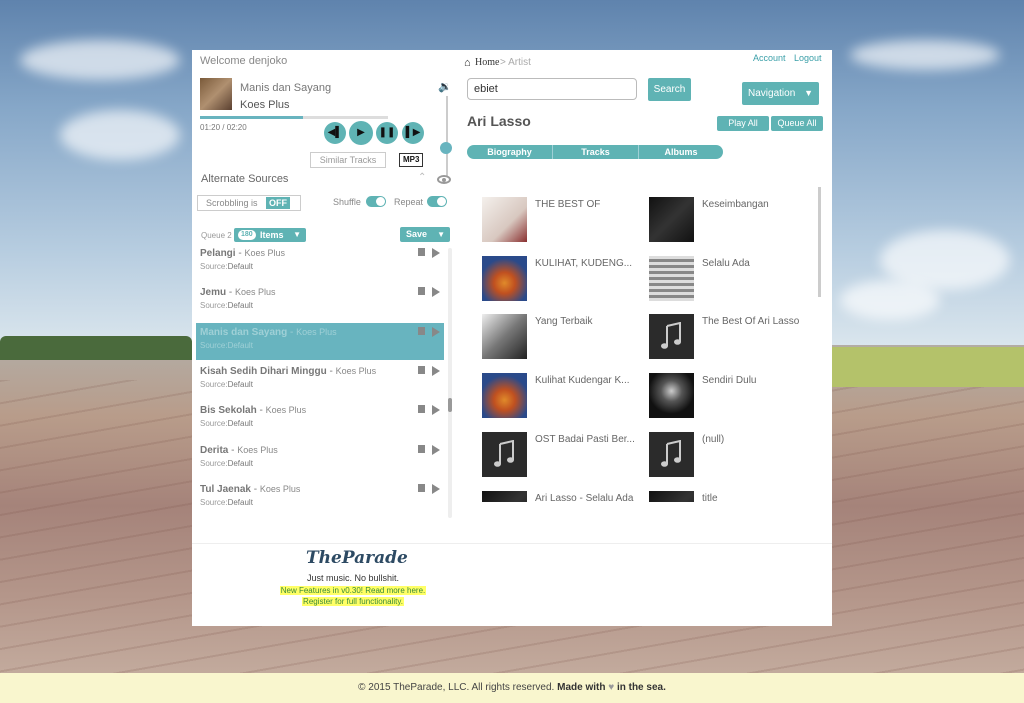 The width and height of the screenshot is (1024, 703). Describe the element at coordinates (444, 179) in the screenshot. I see `eye-icon` at that location.